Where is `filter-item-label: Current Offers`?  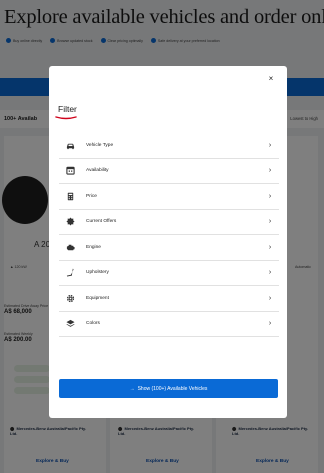 filter-item-label: Current Offers is located at coordinates (101, 222).